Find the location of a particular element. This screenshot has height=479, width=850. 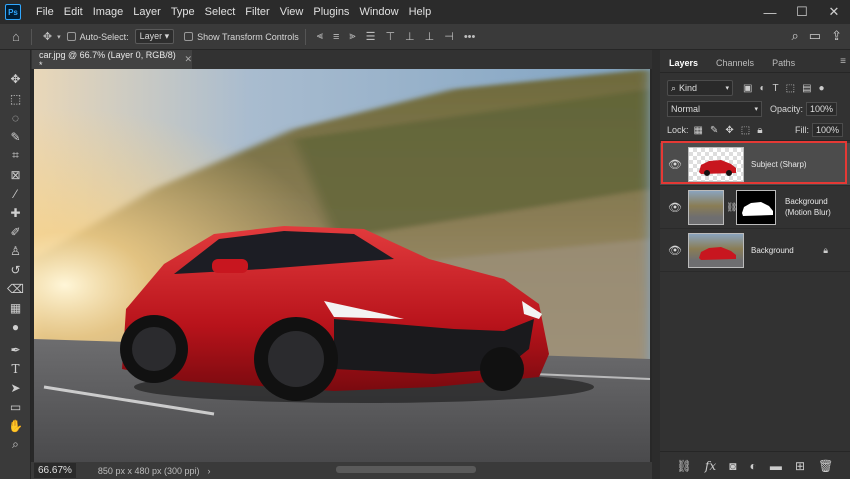

trash-icon: 🗑︎ is located at coordinates (825, 466).